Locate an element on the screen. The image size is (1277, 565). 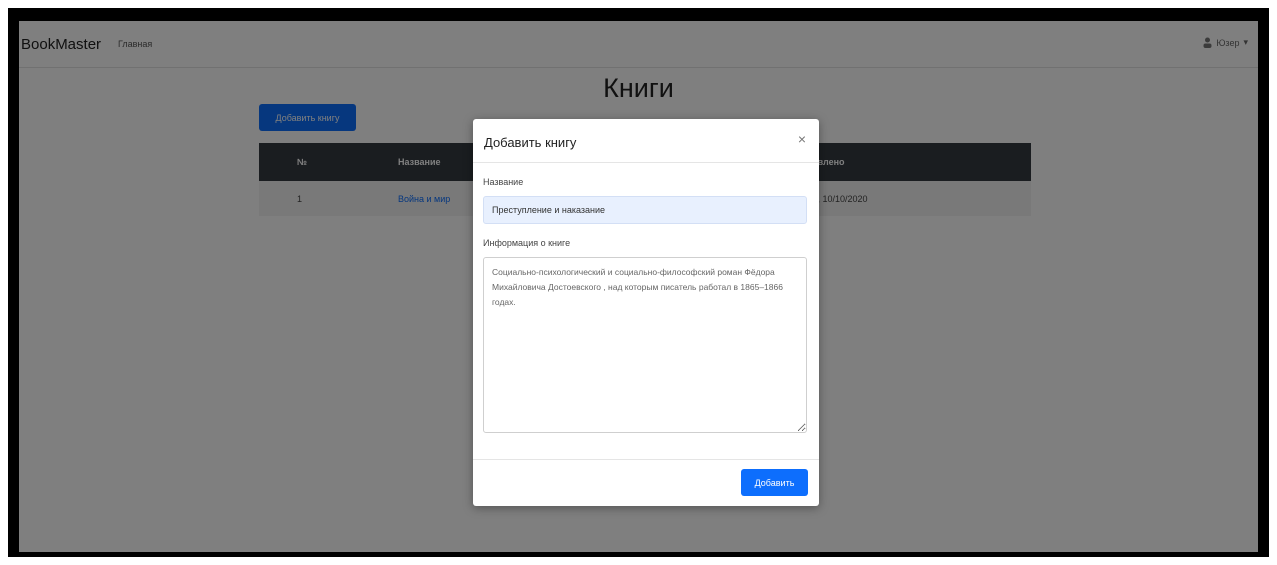
modal-title: Добавить книгу is located at coordinates (530, 142).